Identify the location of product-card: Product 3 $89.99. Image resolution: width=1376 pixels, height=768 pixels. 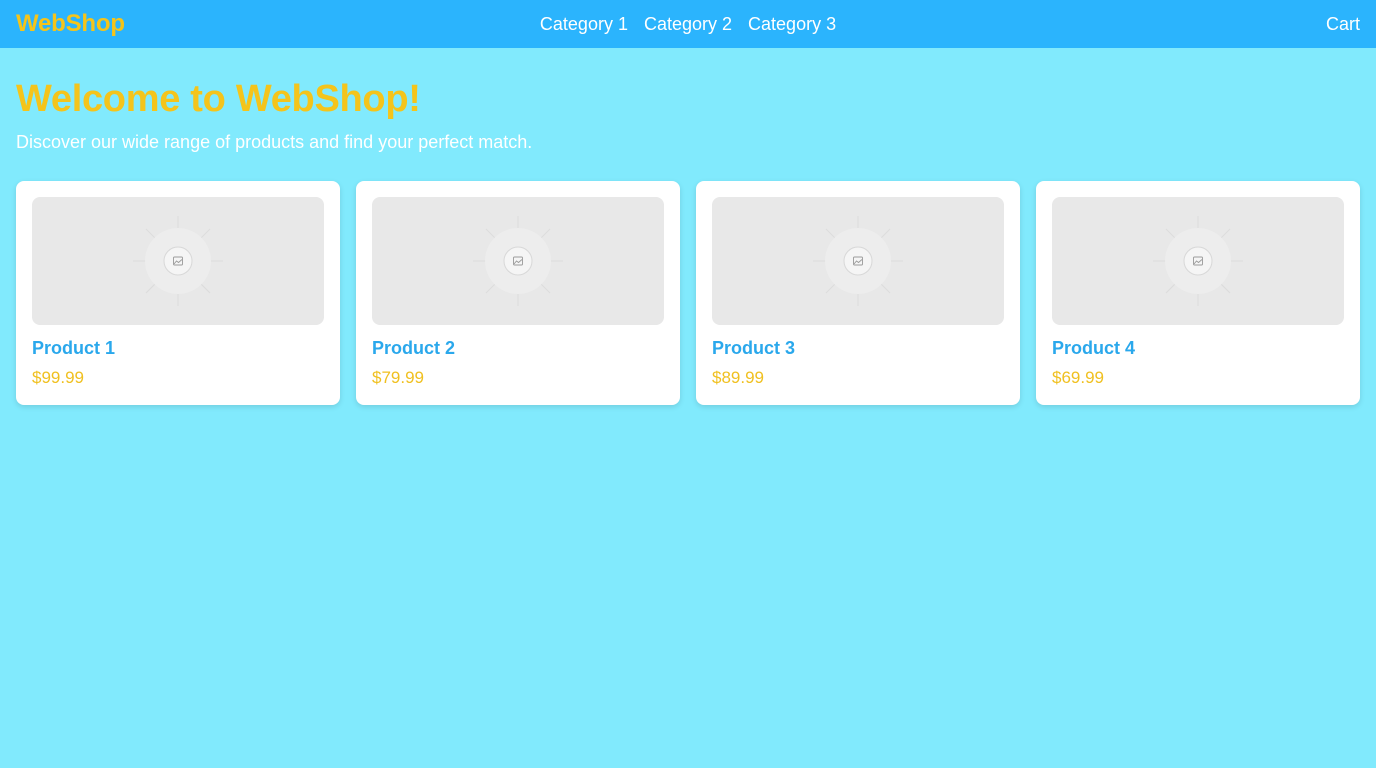
(858, 292).